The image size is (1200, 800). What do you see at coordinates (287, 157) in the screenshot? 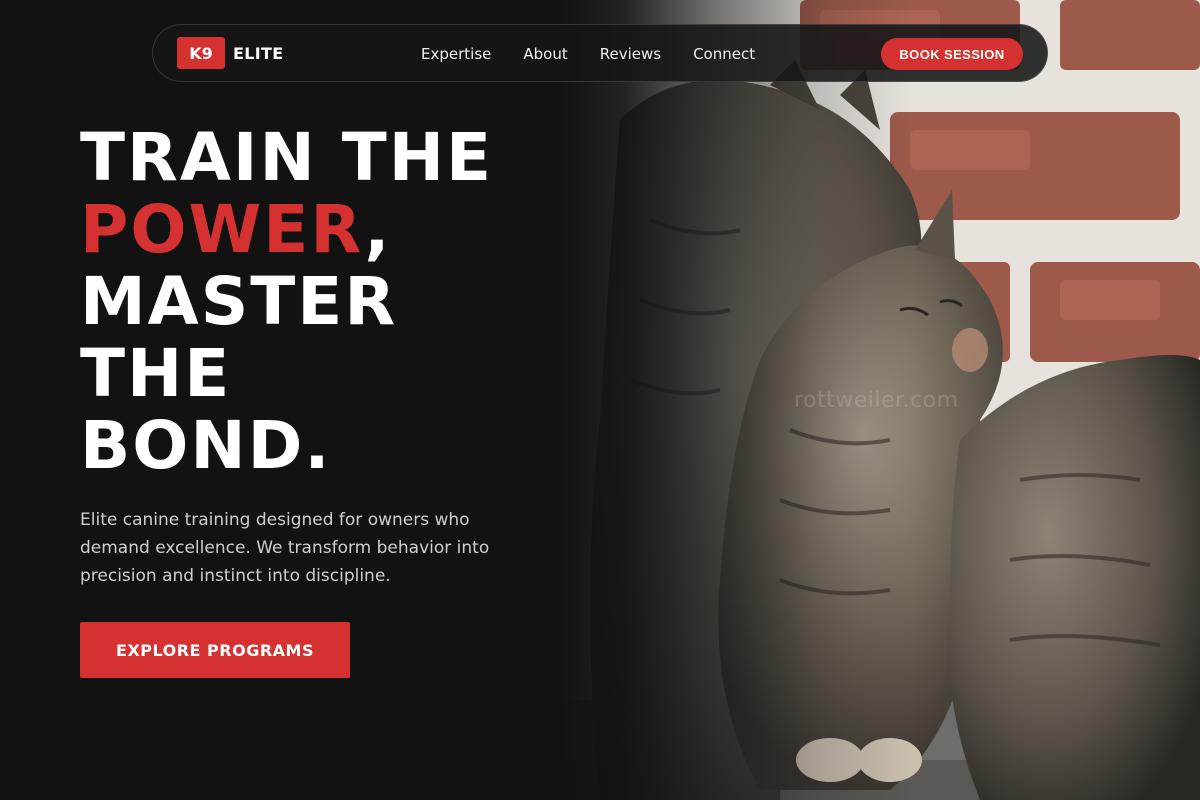
I see `headline-line-1: TRAIN THE` at bounding box center [287, 157].